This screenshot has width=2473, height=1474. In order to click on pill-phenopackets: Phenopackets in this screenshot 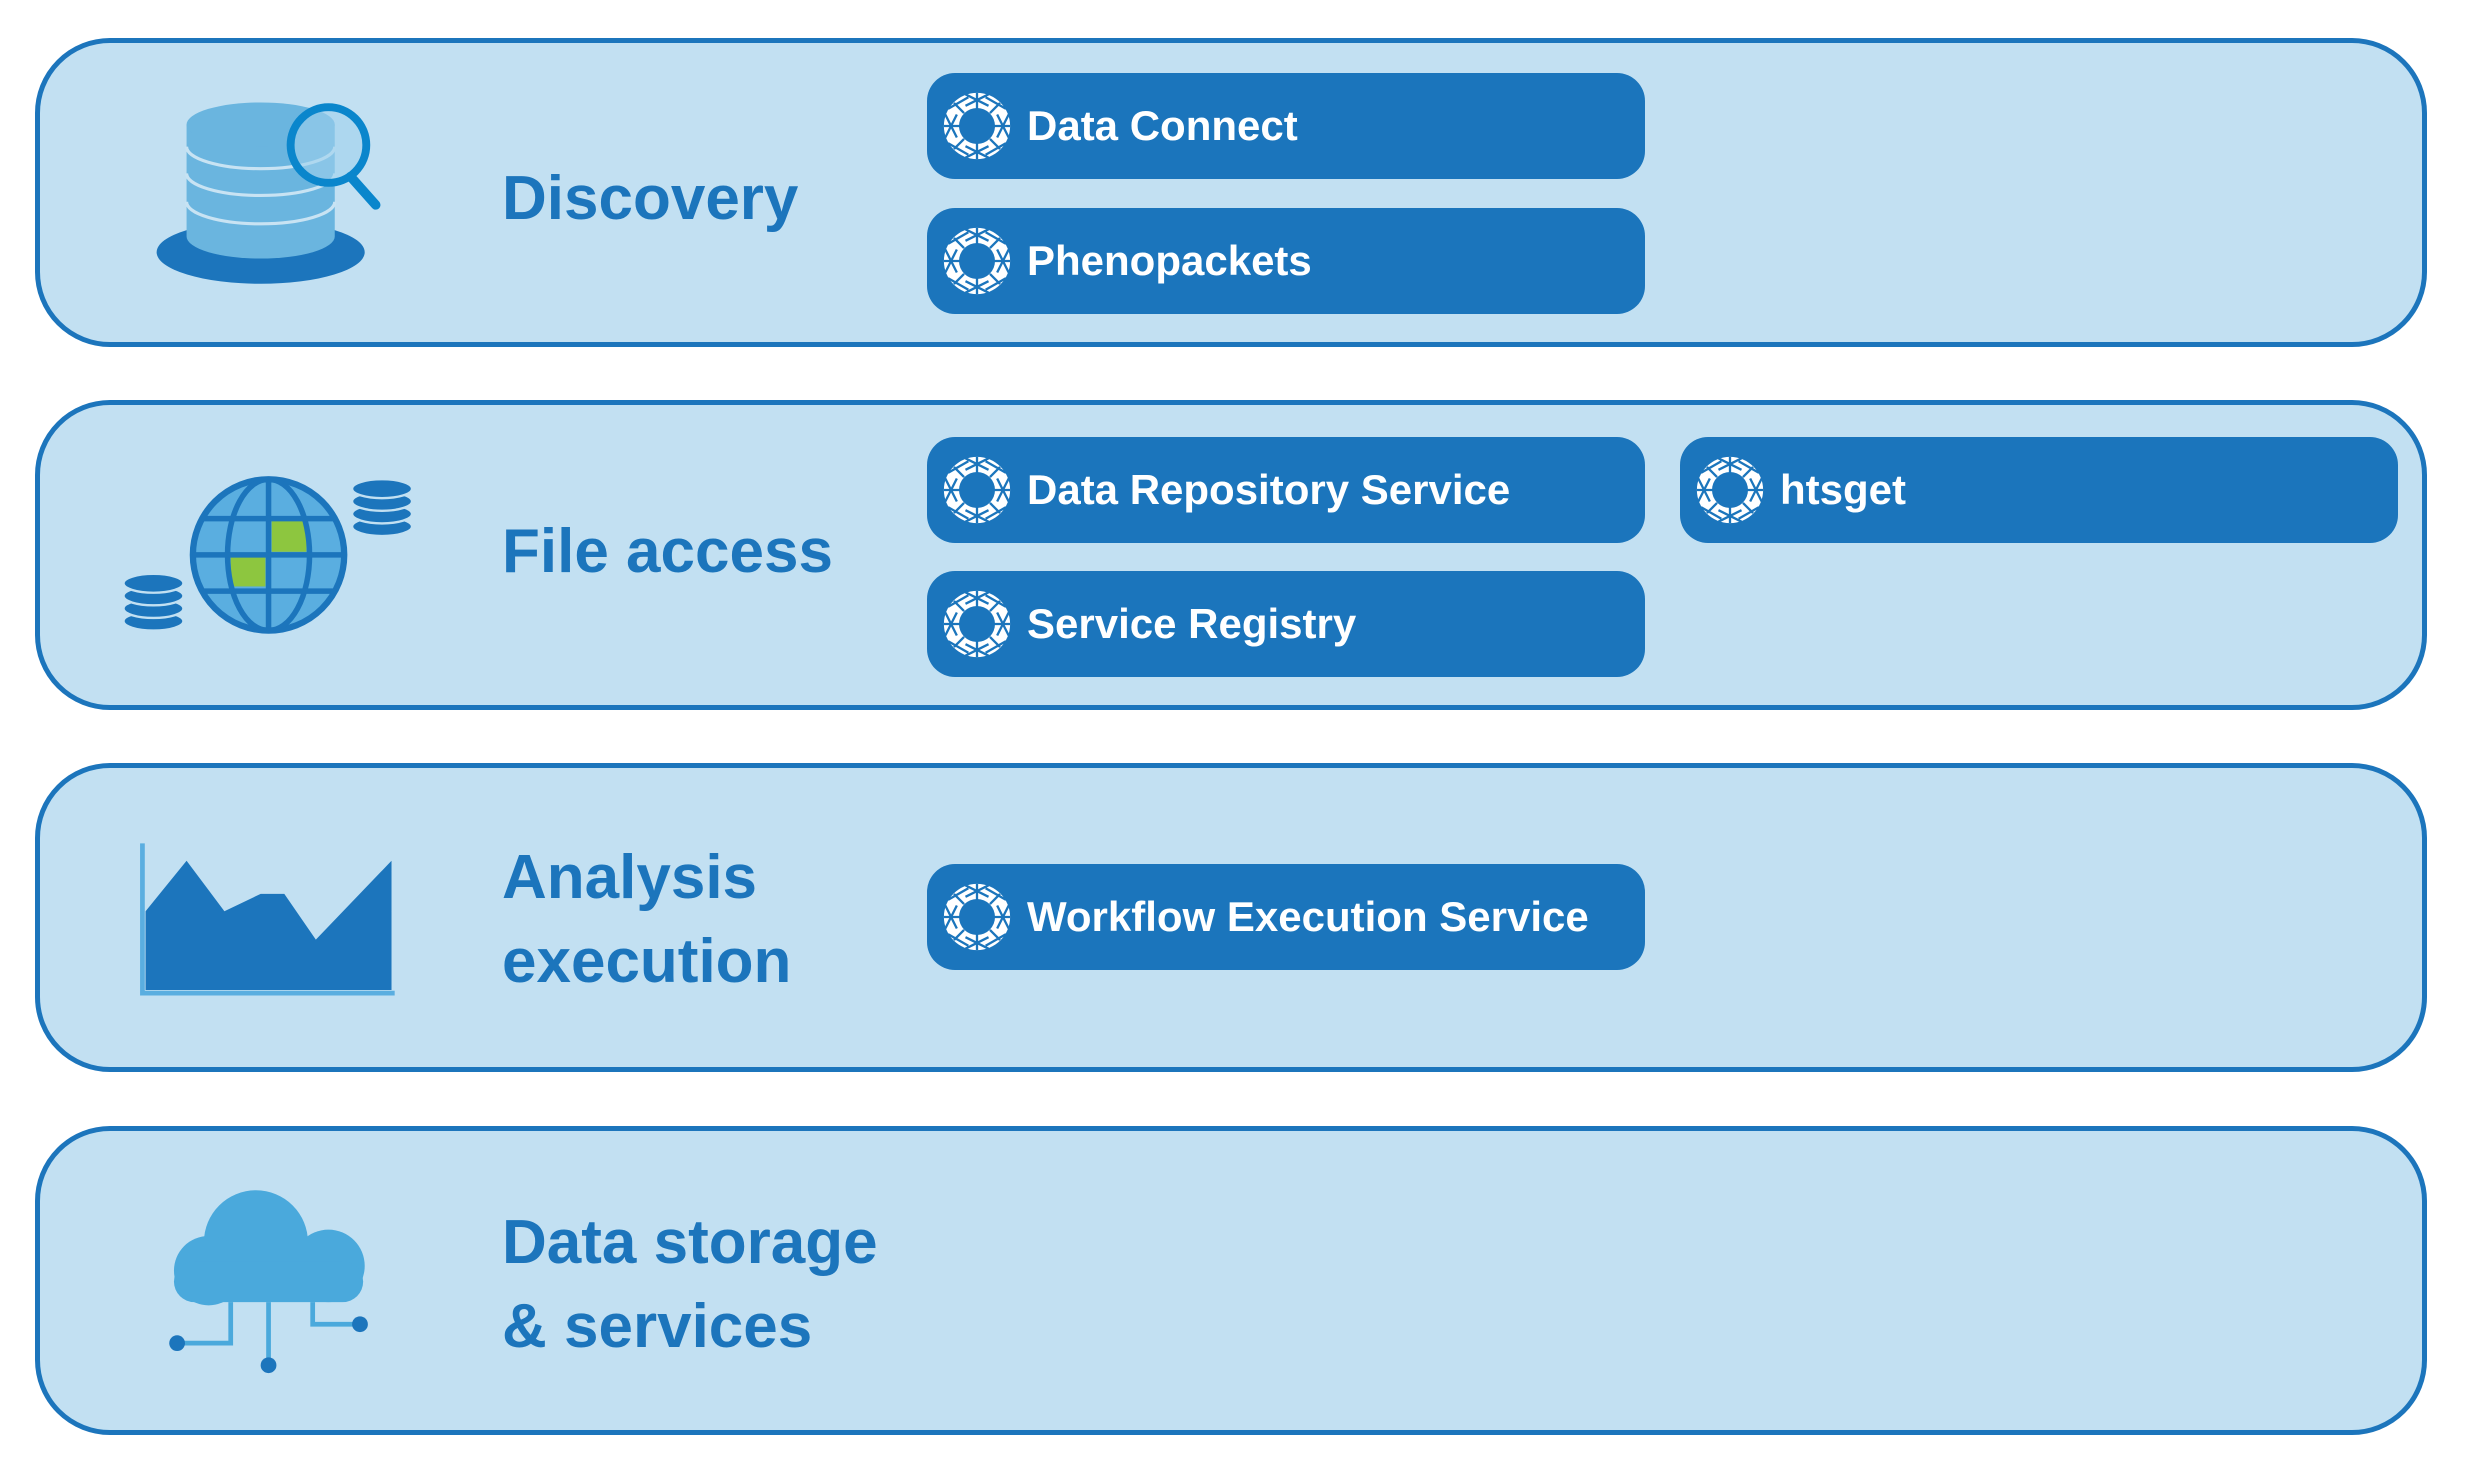, I will do `click(1286, 261)`.